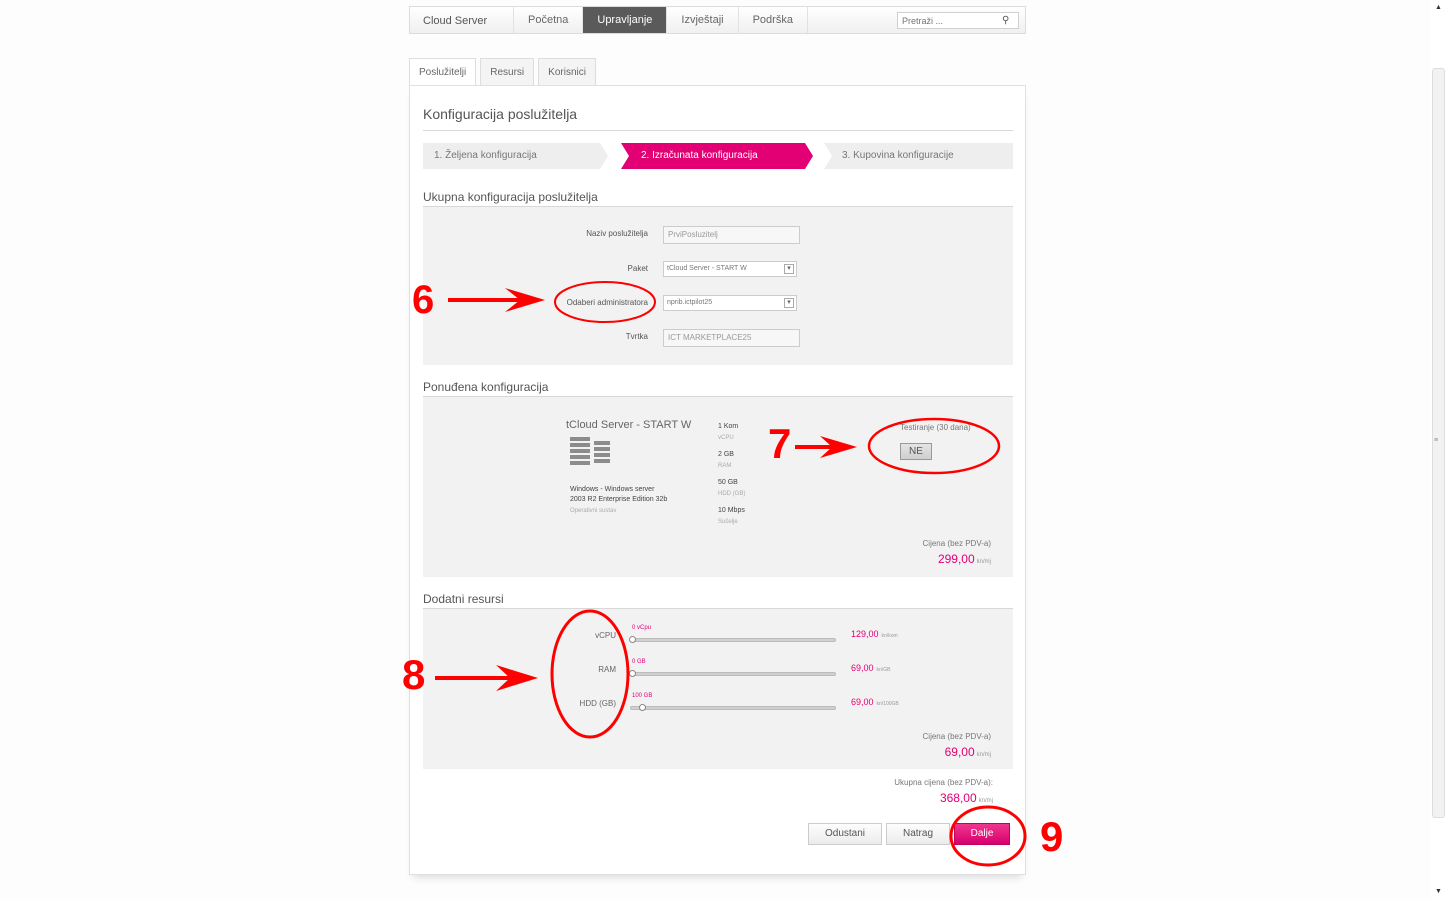  What do you see at coordinates (1436, 440) in the screenshot?
I see `grip-icon: ≡` at bounding box center [1436, 440].